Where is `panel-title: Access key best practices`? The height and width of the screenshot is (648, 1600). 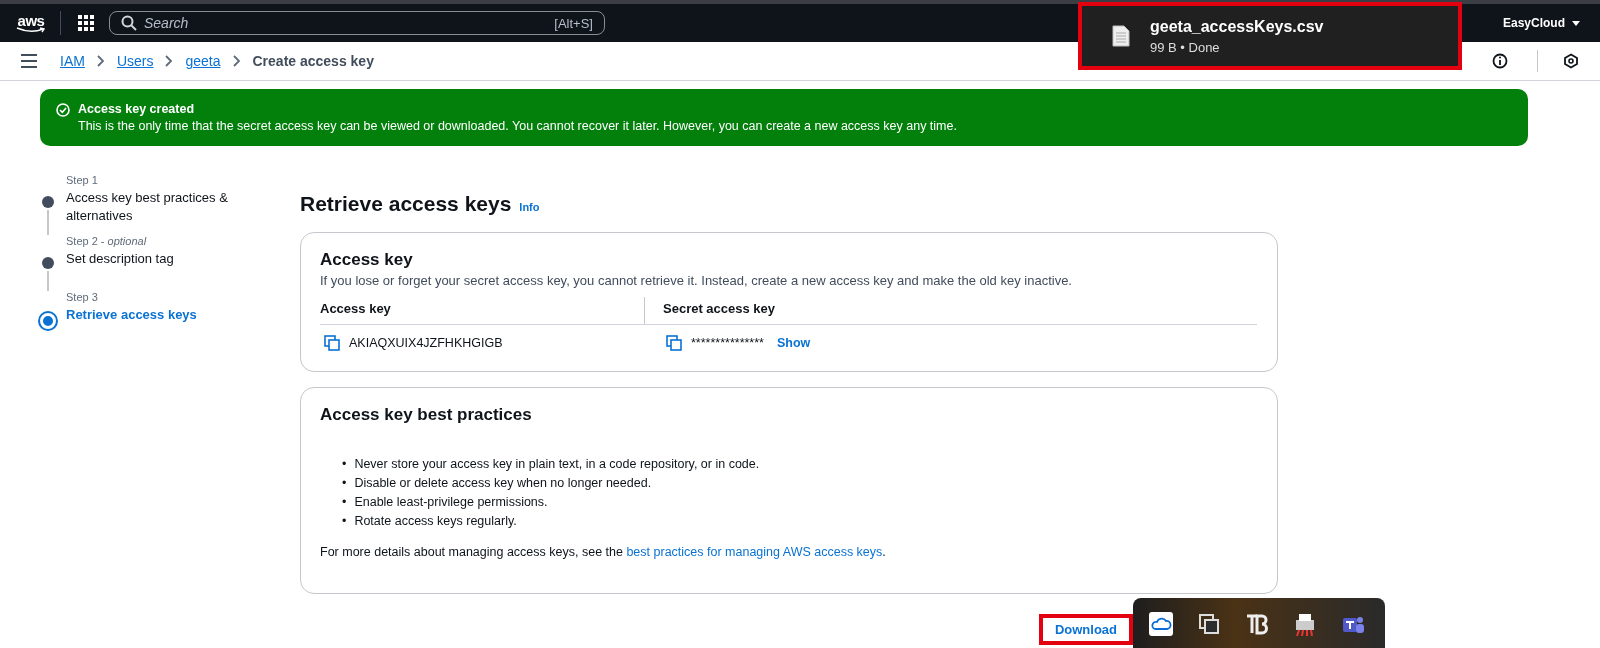 panel-title: Access key best practices is located at coordinates (426, 415).